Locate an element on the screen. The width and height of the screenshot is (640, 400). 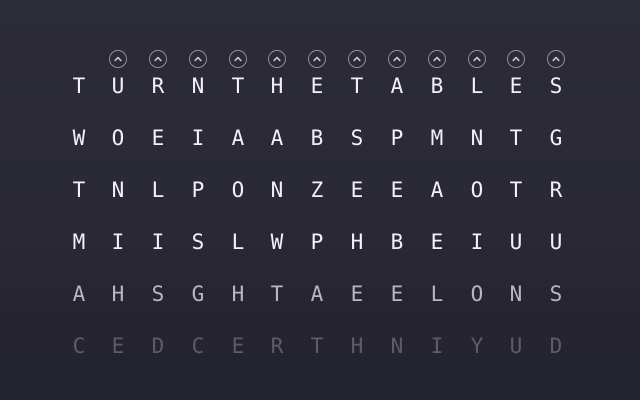
column-5-shift-up-button is located at coordinates (277, 59).